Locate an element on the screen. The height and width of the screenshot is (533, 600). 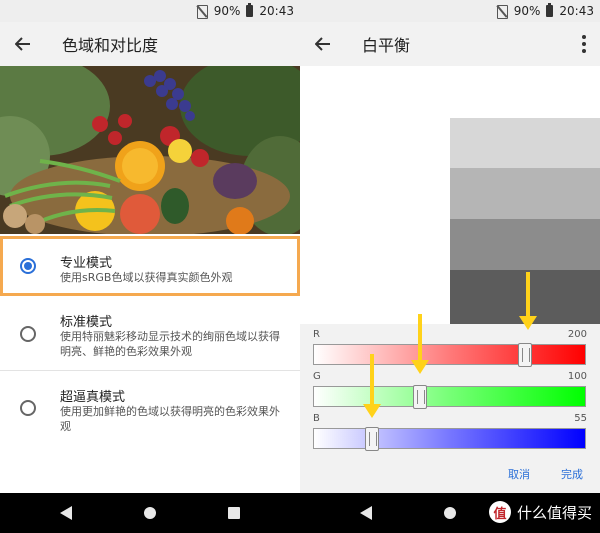
slider-g is located at coordinates (449, 397).